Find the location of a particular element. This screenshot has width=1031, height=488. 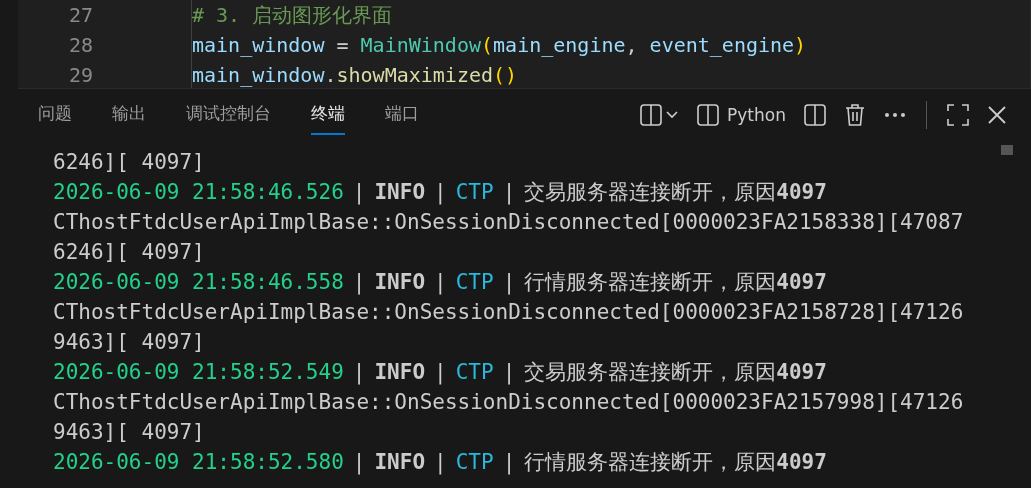

code-operator: = is located at coordinates (342, 45).